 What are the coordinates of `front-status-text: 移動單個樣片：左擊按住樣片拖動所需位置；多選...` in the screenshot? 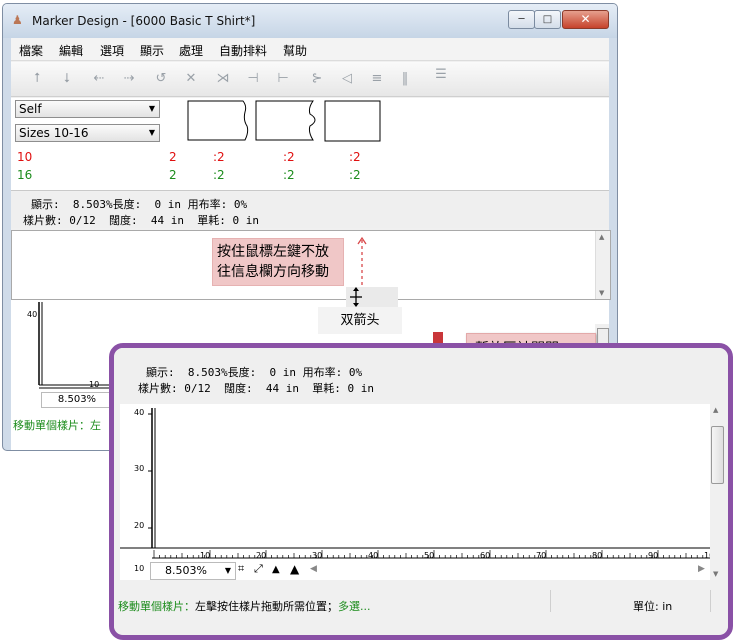 It's located at (244, 606).